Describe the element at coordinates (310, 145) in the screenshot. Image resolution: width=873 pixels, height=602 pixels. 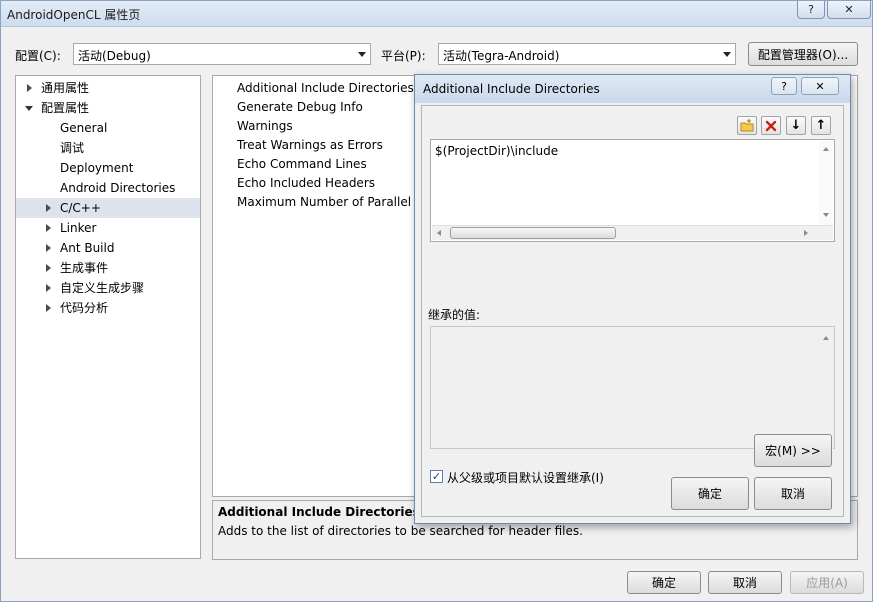
I see `grid-row-treat-warnings-as-errors: Treat Warnings as Errors` at that location.